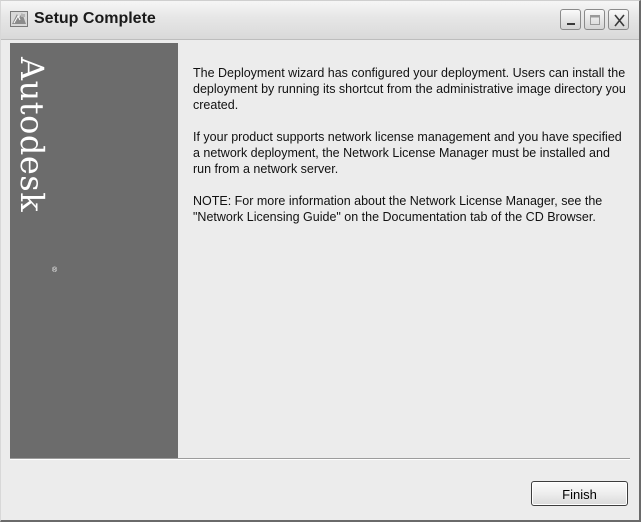 The height and width of the screenshot is (522, 641). I want to click on footer-divider-highlight, so click(320, 459).